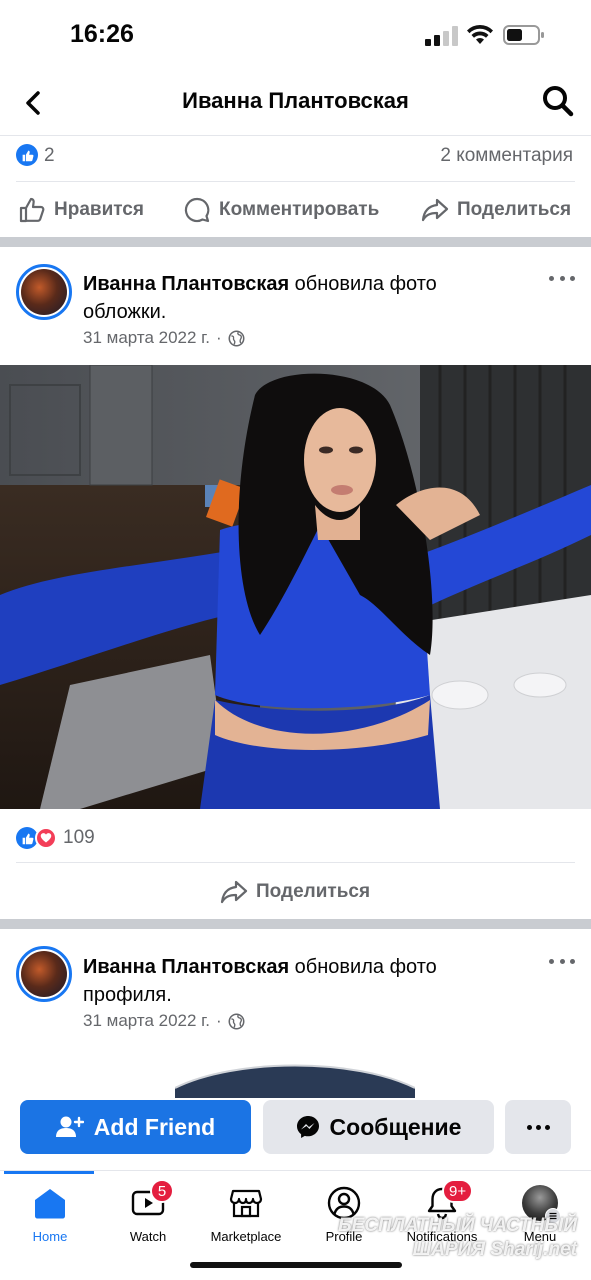 This screenshot has width=591, height=1280. I want to click on like-button: Нравится, so click(81, 210).